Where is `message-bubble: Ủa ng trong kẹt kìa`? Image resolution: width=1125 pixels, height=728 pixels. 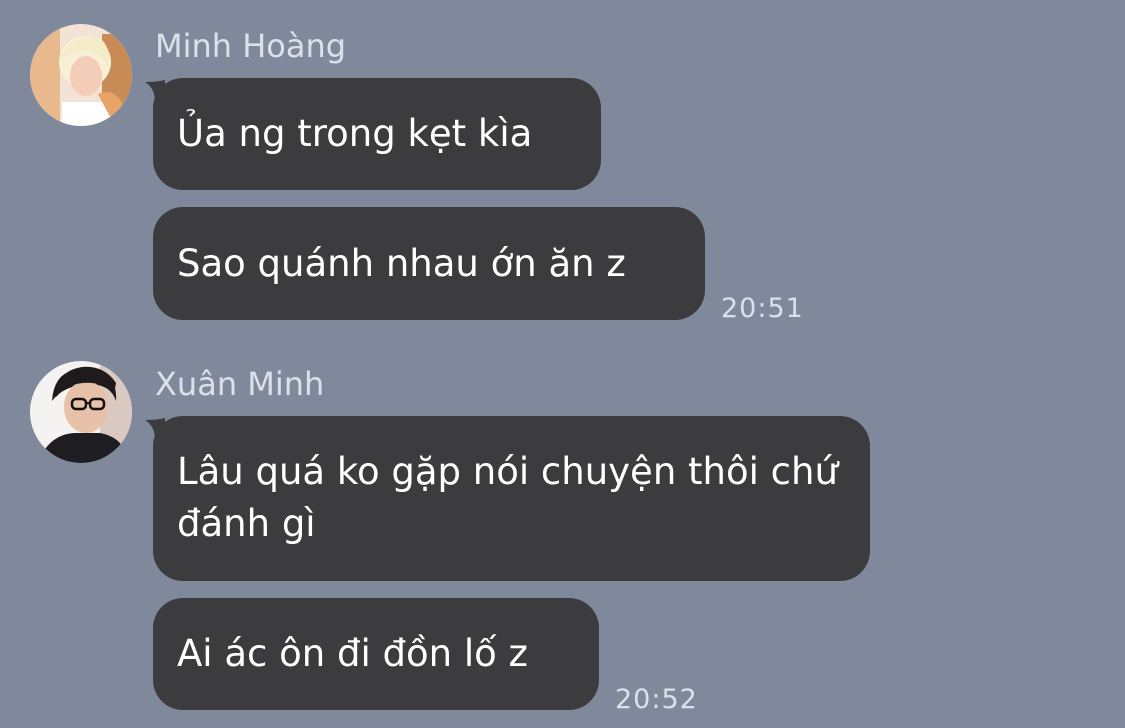
message-bubble: Ủa ng trong kẹt kìa is located at coordinates (377, 134).